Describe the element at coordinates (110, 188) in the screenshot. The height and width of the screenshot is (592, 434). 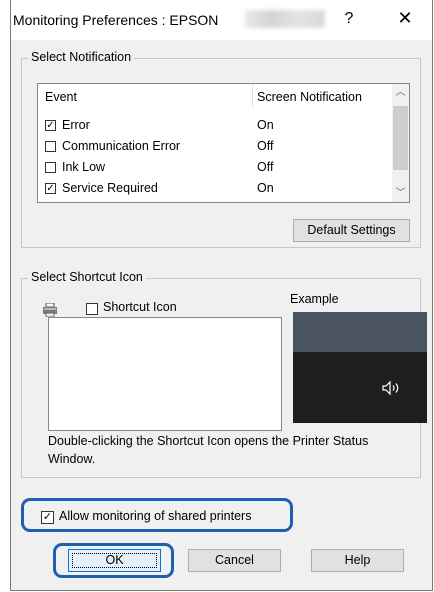
I see `event-label: Service Required` at that location.